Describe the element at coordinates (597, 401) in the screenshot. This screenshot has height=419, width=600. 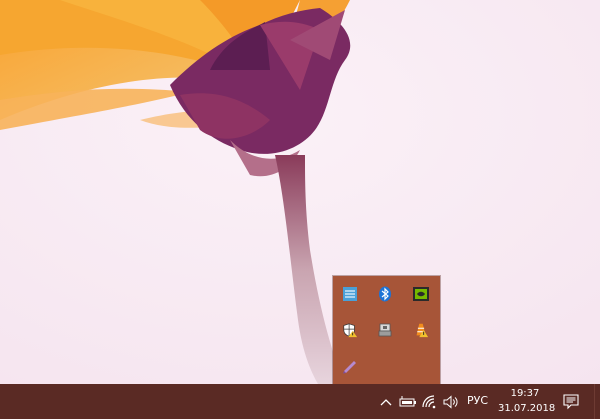
I see `show-desktop-button` at that location.